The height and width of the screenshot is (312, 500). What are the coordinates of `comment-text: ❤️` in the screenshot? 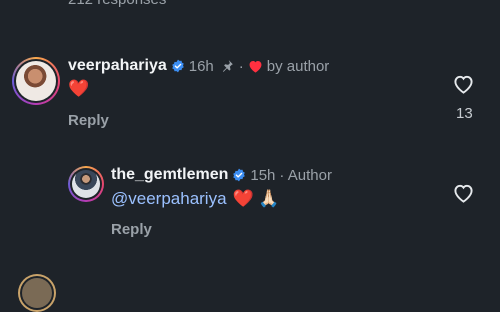 It's located at (79, 88).